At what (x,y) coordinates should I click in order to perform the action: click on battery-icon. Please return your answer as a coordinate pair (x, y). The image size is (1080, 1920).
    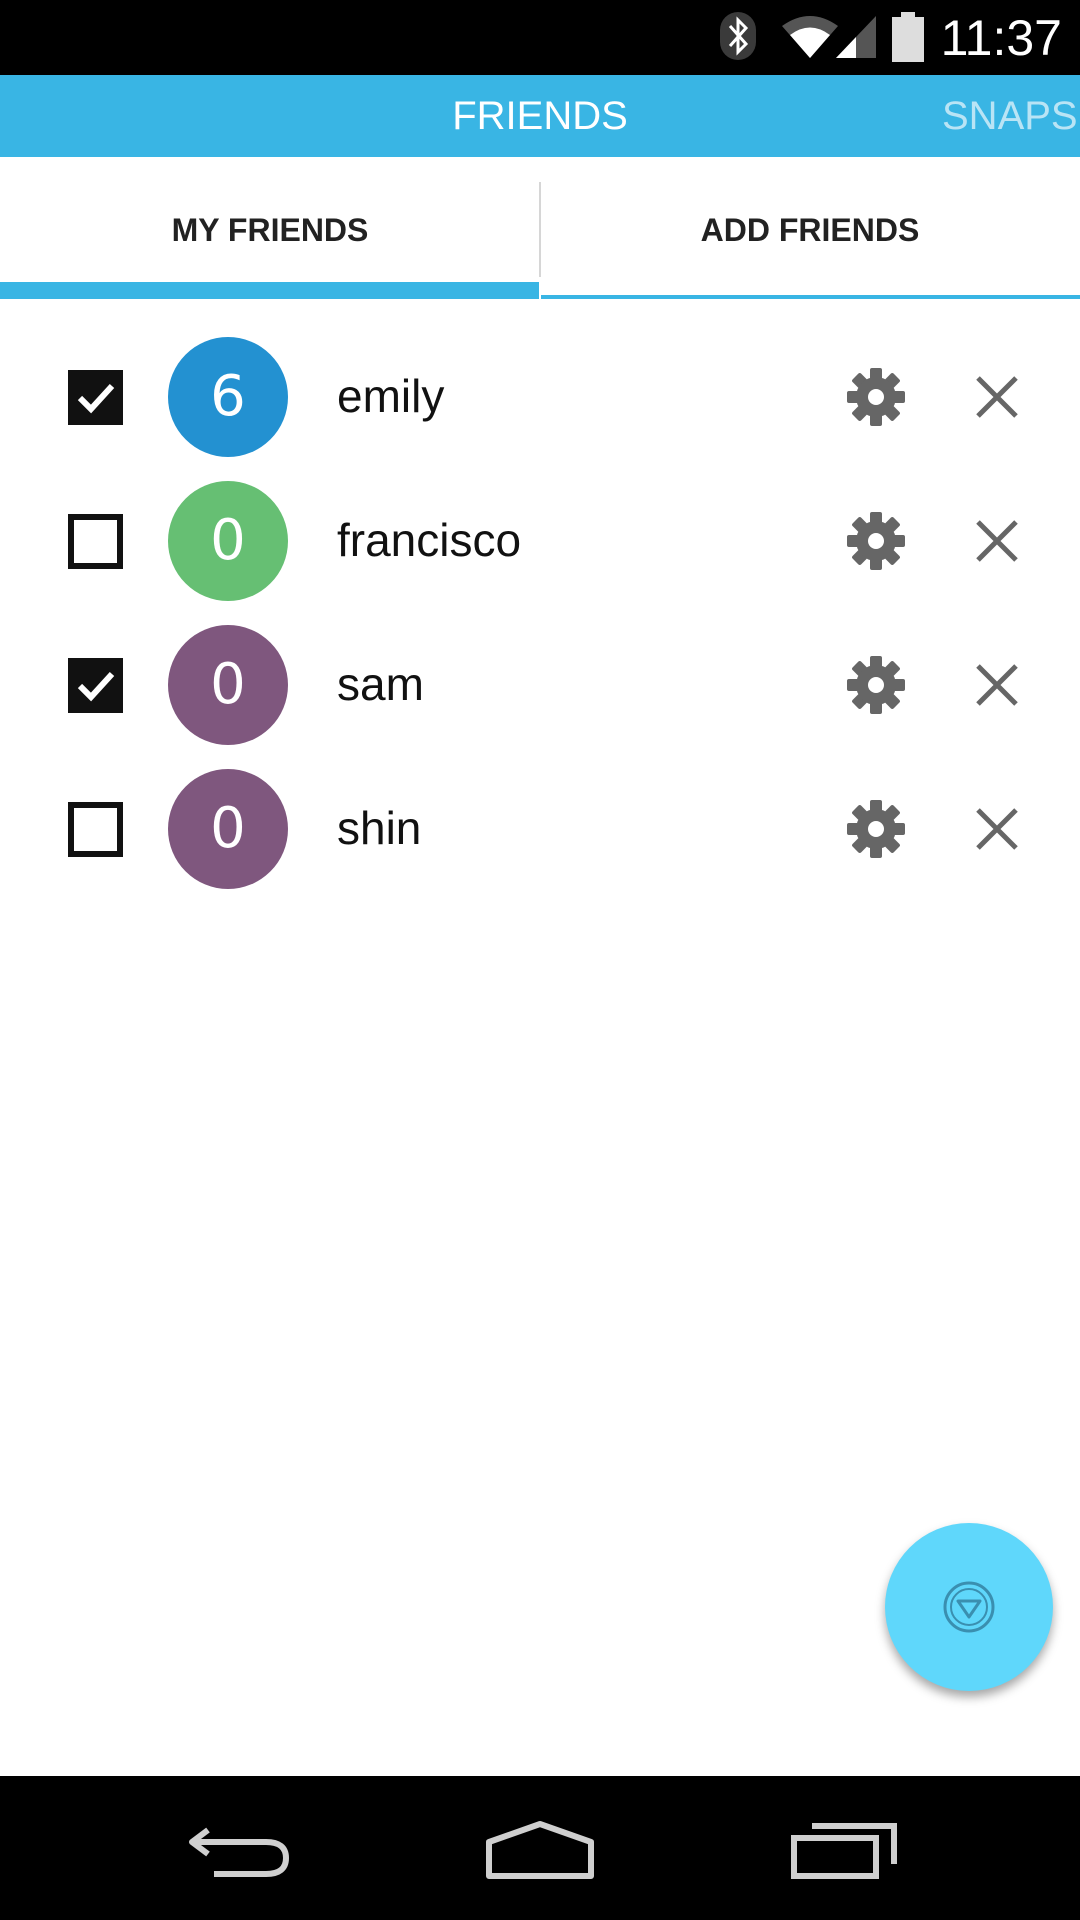
    Looking at the image, I should click on (908, 39).